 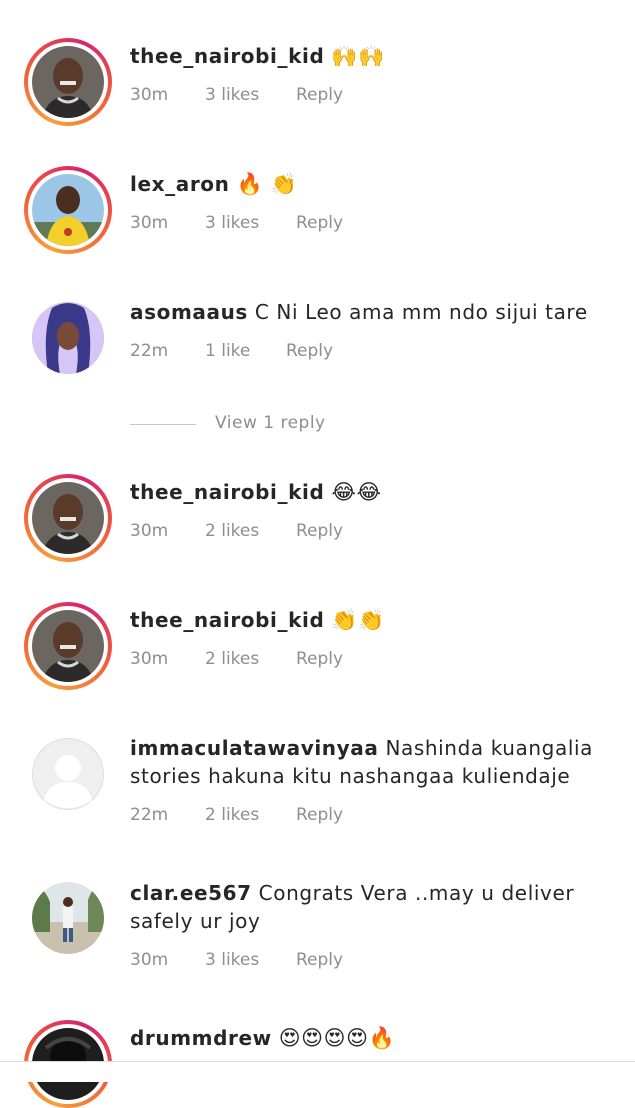 I want to click on bottom-bar, so click(x=317, y=1071).